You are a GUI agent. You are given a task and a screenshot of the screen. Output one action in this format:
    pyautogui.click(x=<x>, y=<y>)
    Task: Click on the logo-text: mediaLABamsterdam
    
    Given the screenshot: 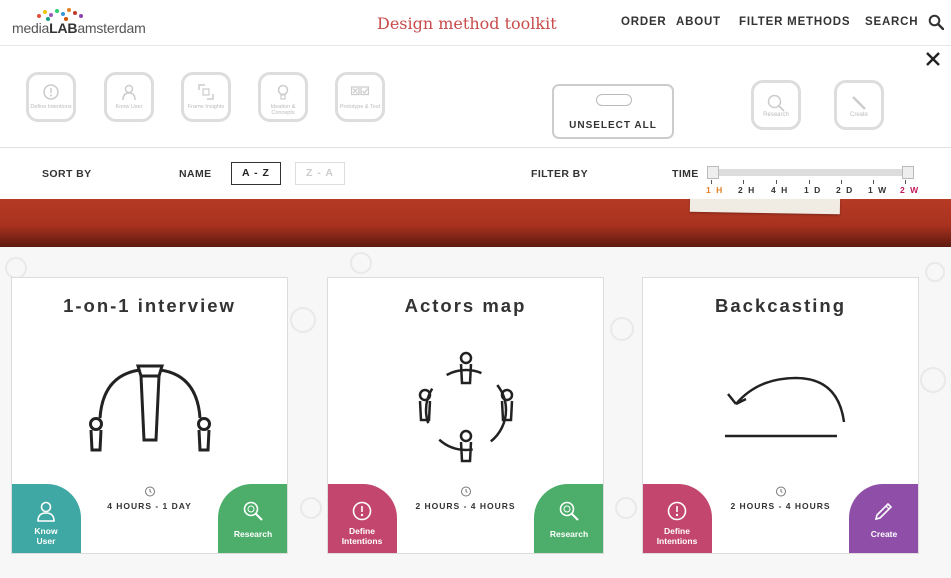 What is the action you would take?
    pyautogui.click(x=79, y=28)
    